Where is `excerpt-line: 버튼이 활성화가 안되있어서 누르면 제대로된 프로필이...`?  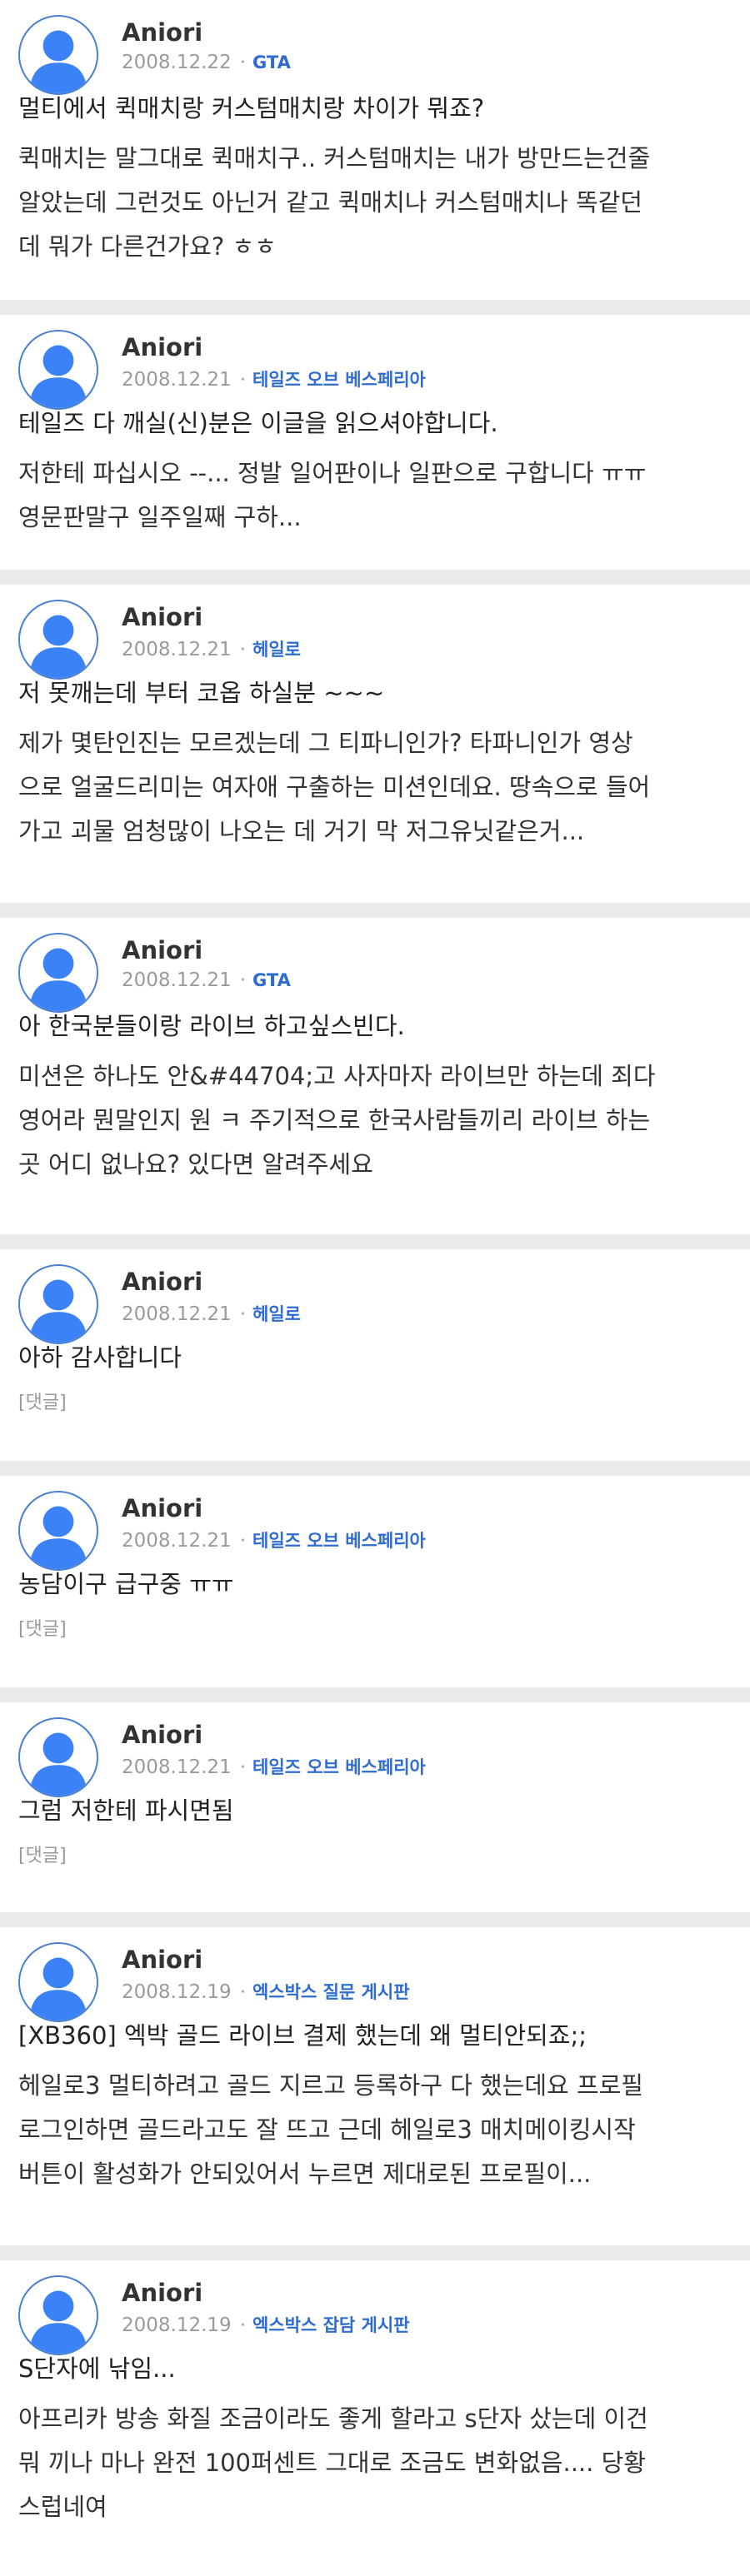 excerpt-line: 버튼이 활성화가 안되있어서 누르면 제대로된 프로필이... is located at coordinates (305, 2174).